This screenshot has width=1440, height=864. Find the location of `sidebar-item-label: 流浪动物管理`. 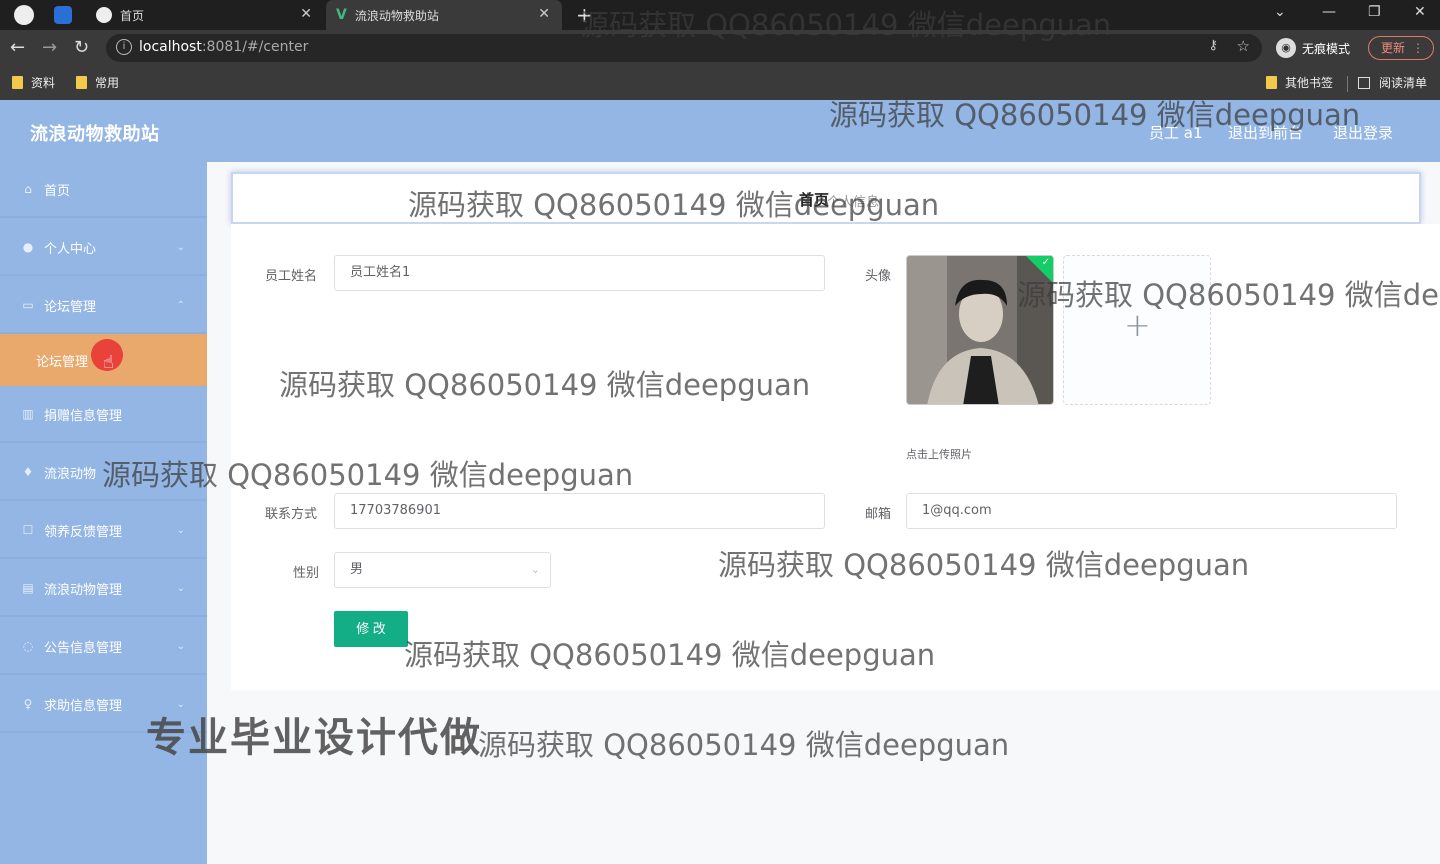

sidebar-item-label: 流浪动物管理 is located at coordinates (83, 590).